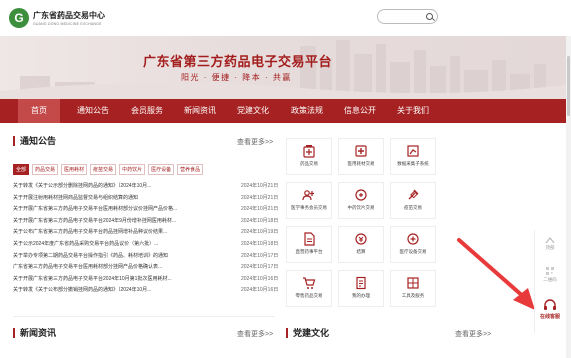  Describe the element at coordinates (309, 239) in the screenshot. I see `document-icon` at that location.